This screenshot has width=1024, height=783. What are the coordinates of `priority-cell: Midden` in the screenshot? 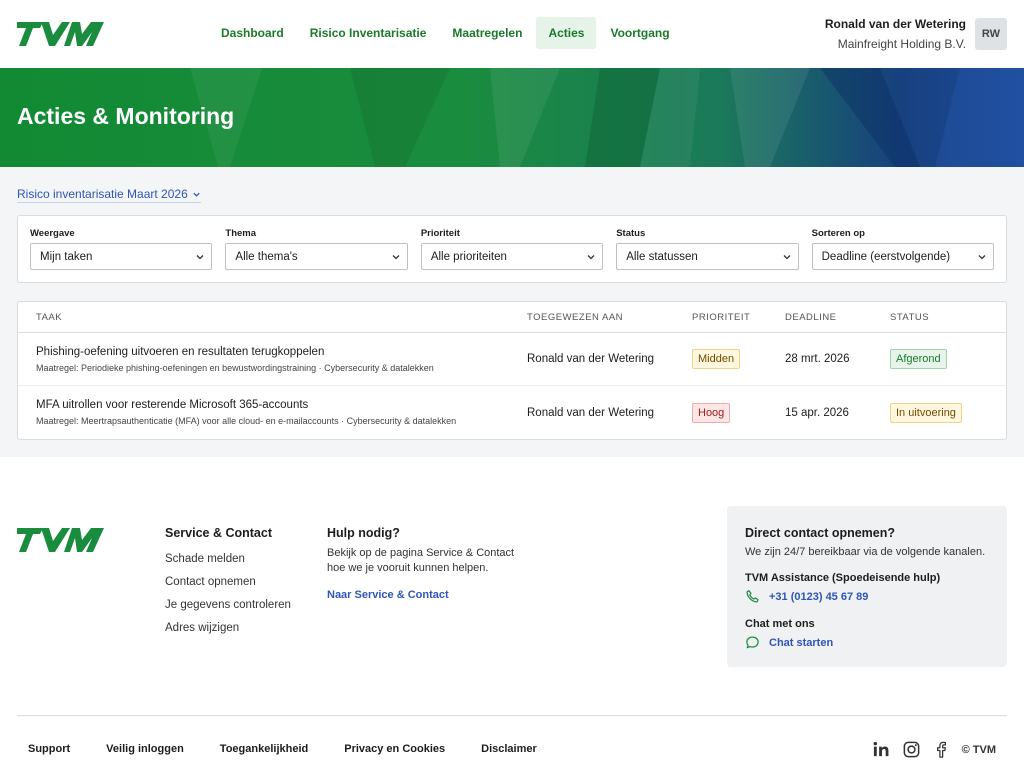 It's located at (738, 359).